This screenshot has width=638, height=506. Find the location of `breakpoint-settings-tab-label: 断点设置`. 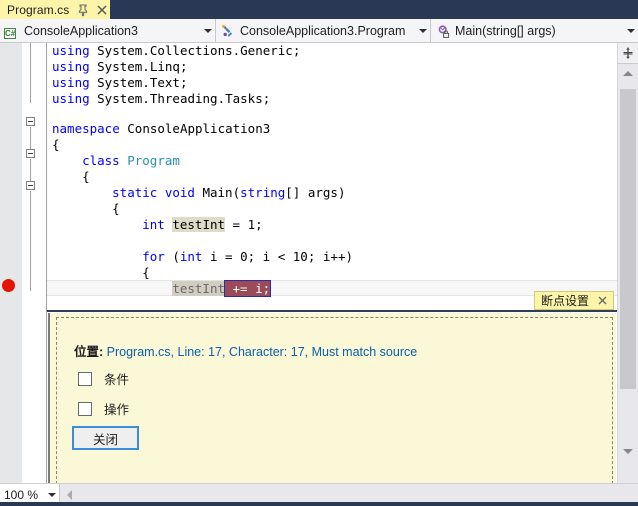

breakpoint-settings-tab-label: 断点设置 is located at coordinates (564, 301).